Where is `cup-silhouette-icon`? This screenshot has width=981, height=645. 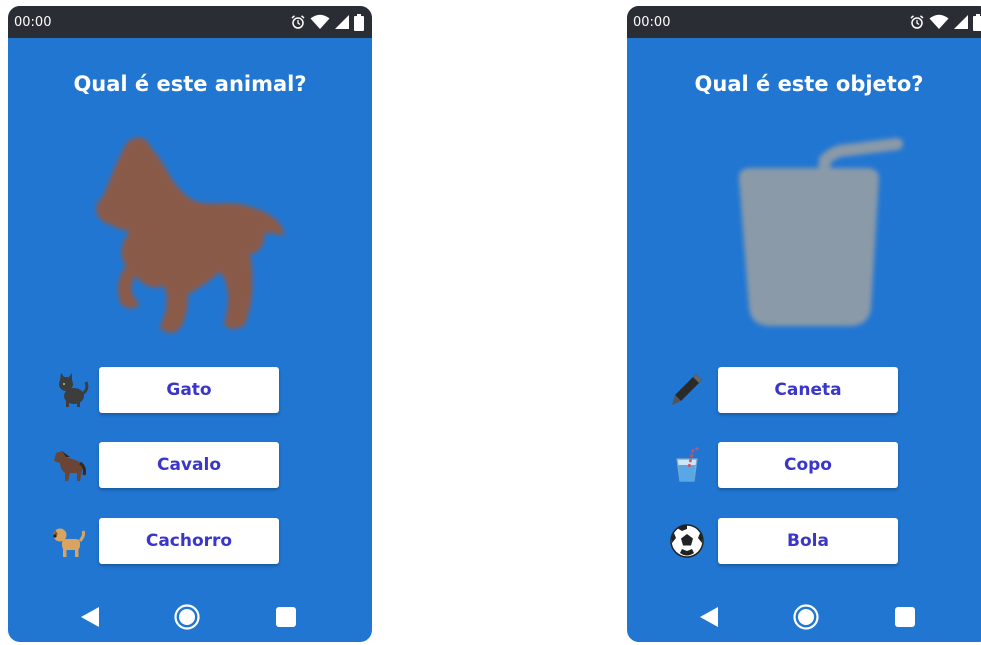 cup-silhouette-icon is located at coordinates (821, 232).